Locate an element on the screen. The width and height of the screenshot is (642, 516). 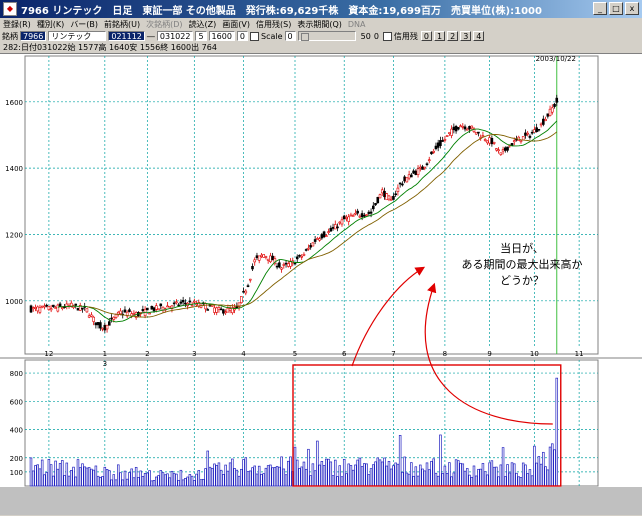
offset-field: 0 is located at coordinates (242, 36).